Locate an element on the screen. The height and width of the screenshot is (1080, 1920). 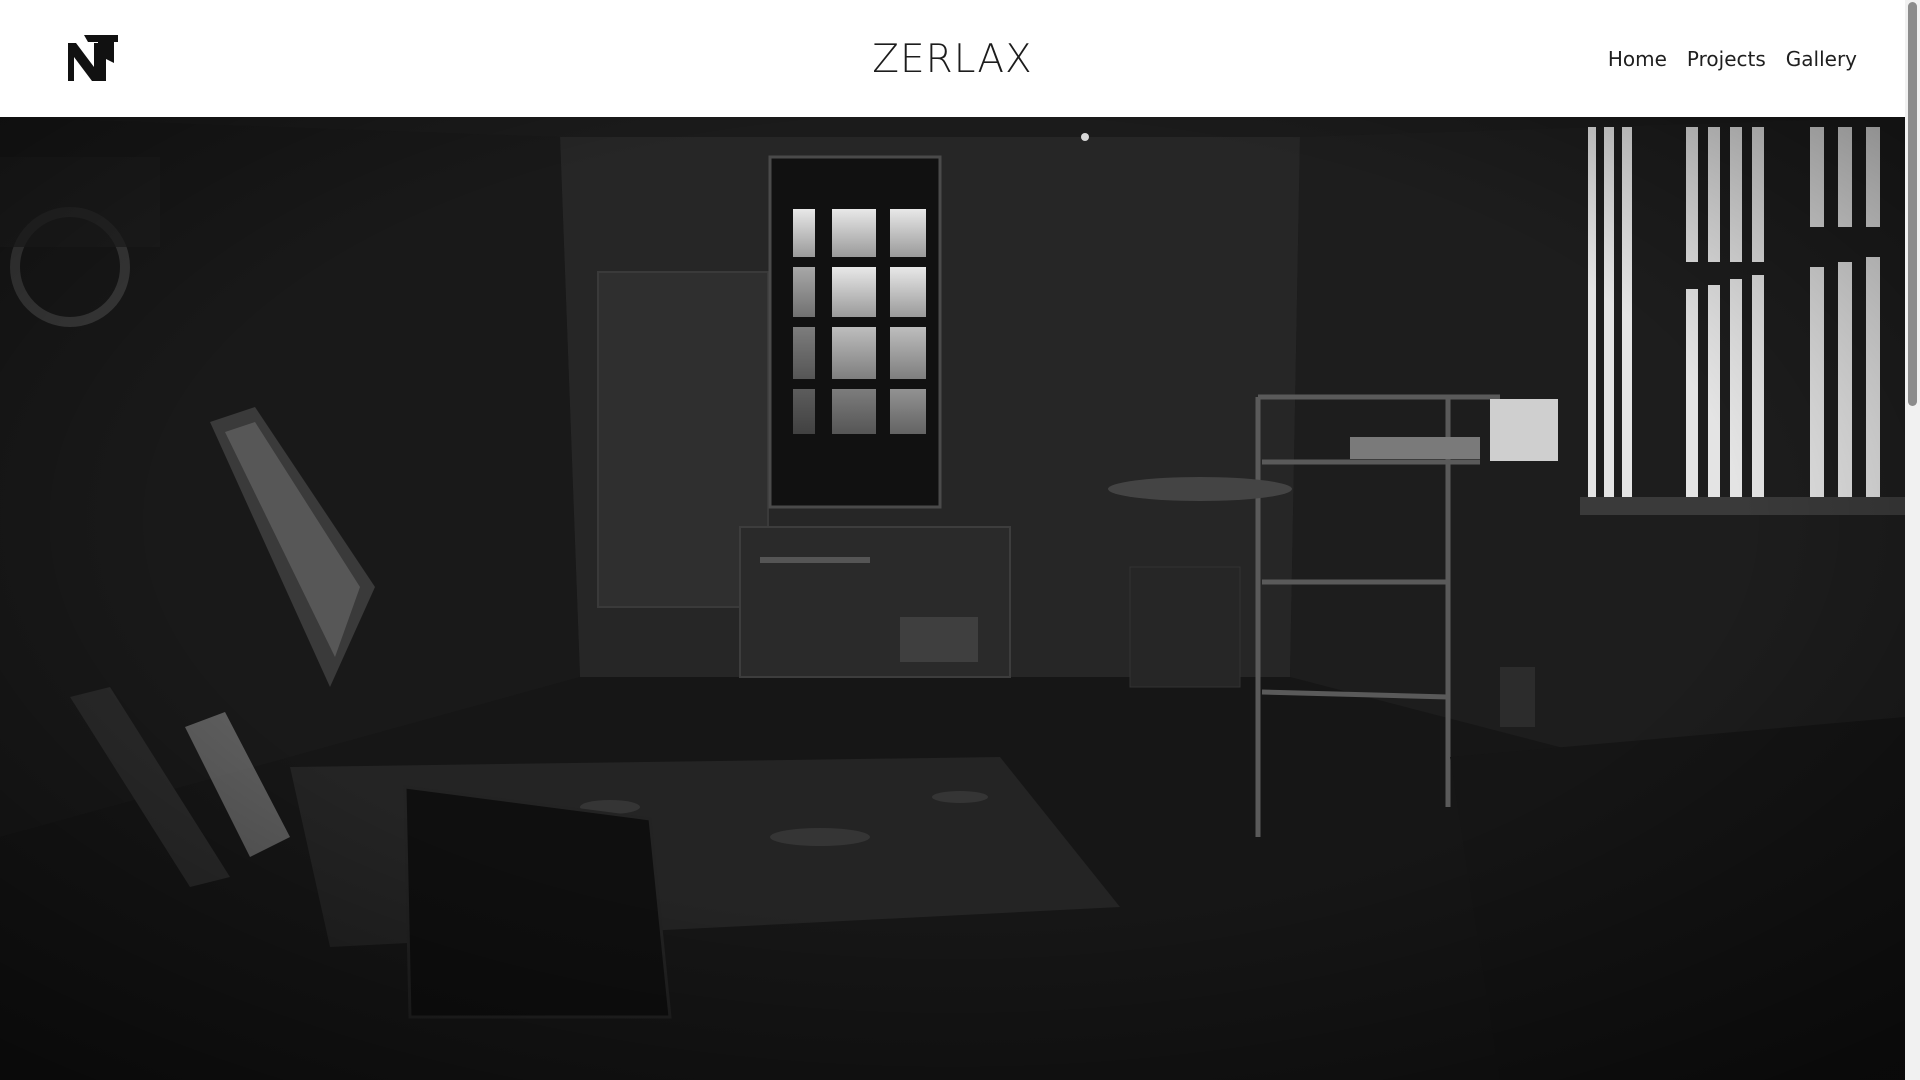
main-nav: Home Projects Gallery is located at coordinates (1732, 59).